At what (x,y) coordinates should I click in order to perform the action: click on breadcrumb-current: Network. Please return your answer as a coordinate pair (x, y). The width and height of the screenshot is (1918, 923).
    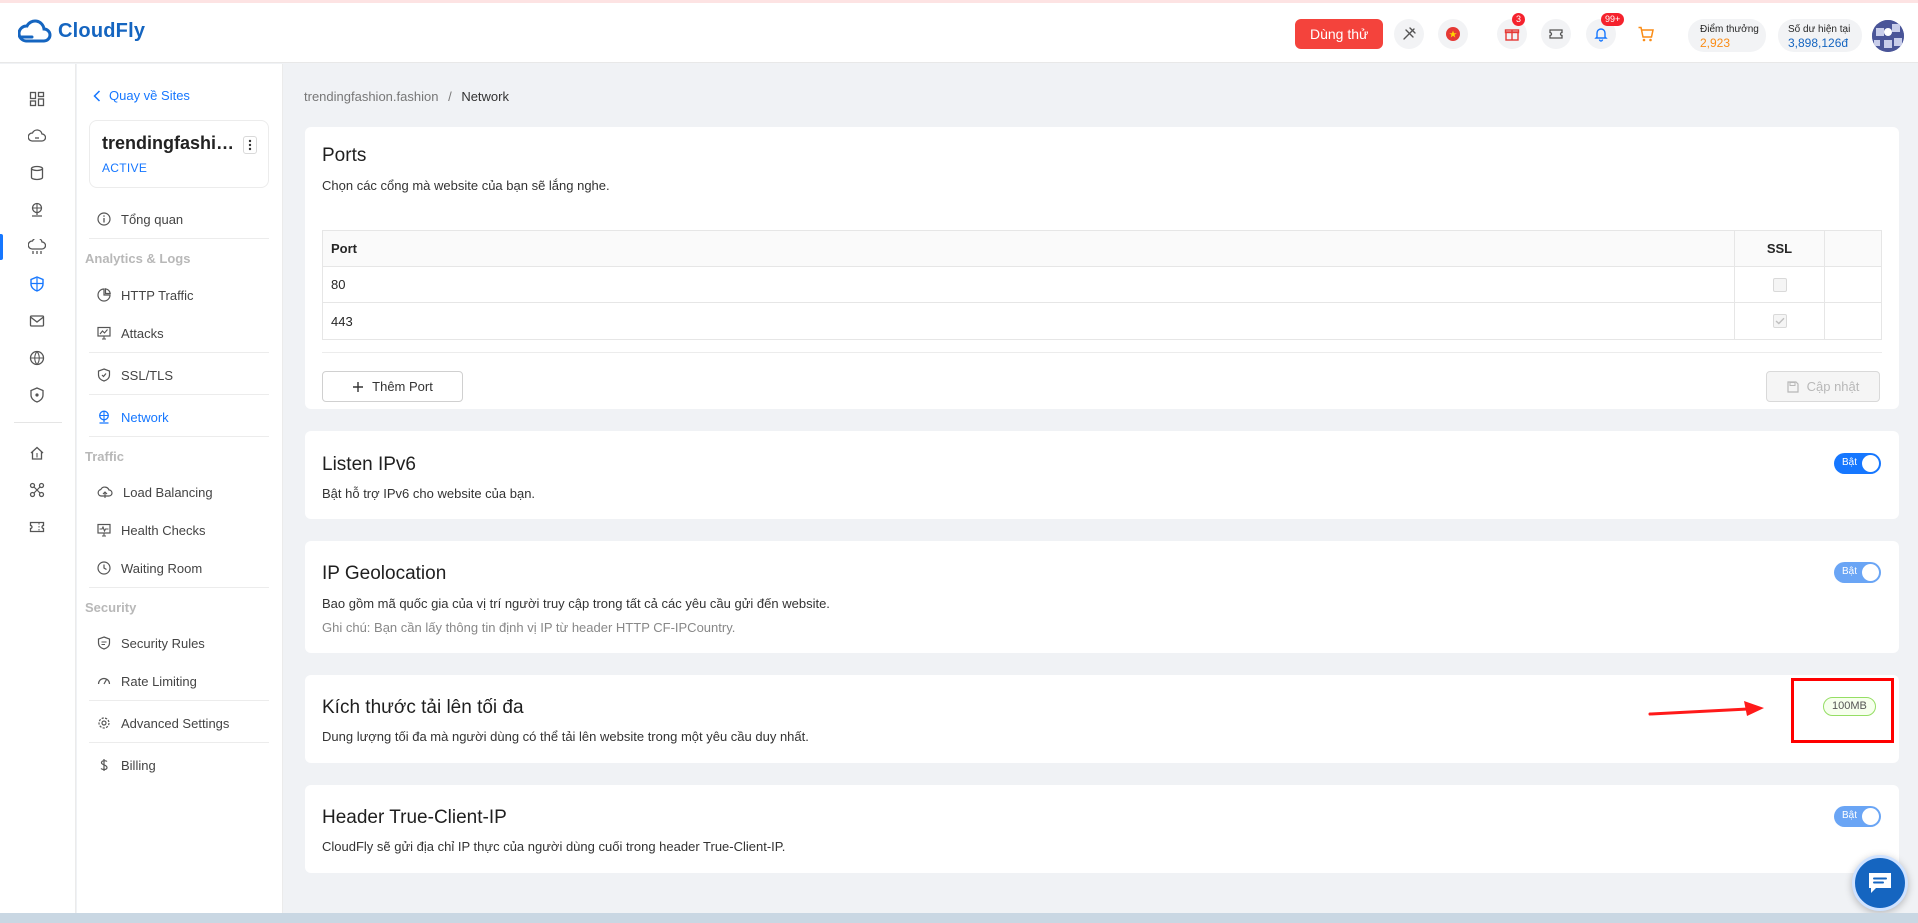
    Looking at the image, I should click on (485, 96).